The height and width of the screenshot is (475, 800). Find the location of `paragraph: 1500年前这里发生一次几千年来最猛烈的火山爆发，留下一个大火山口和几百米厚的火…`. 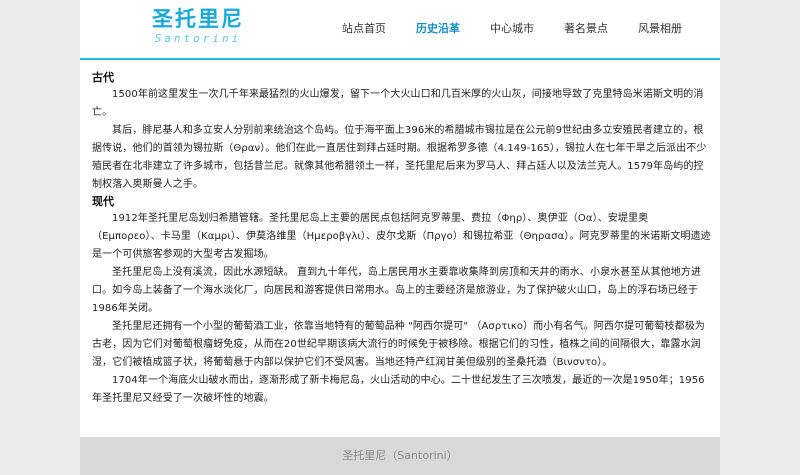

paragraph: 1500年前这里发生一次几千年来最猛烈的火山爆发，留下一个大火山口和几百米厚的火… is located at coordinates (398, 103).